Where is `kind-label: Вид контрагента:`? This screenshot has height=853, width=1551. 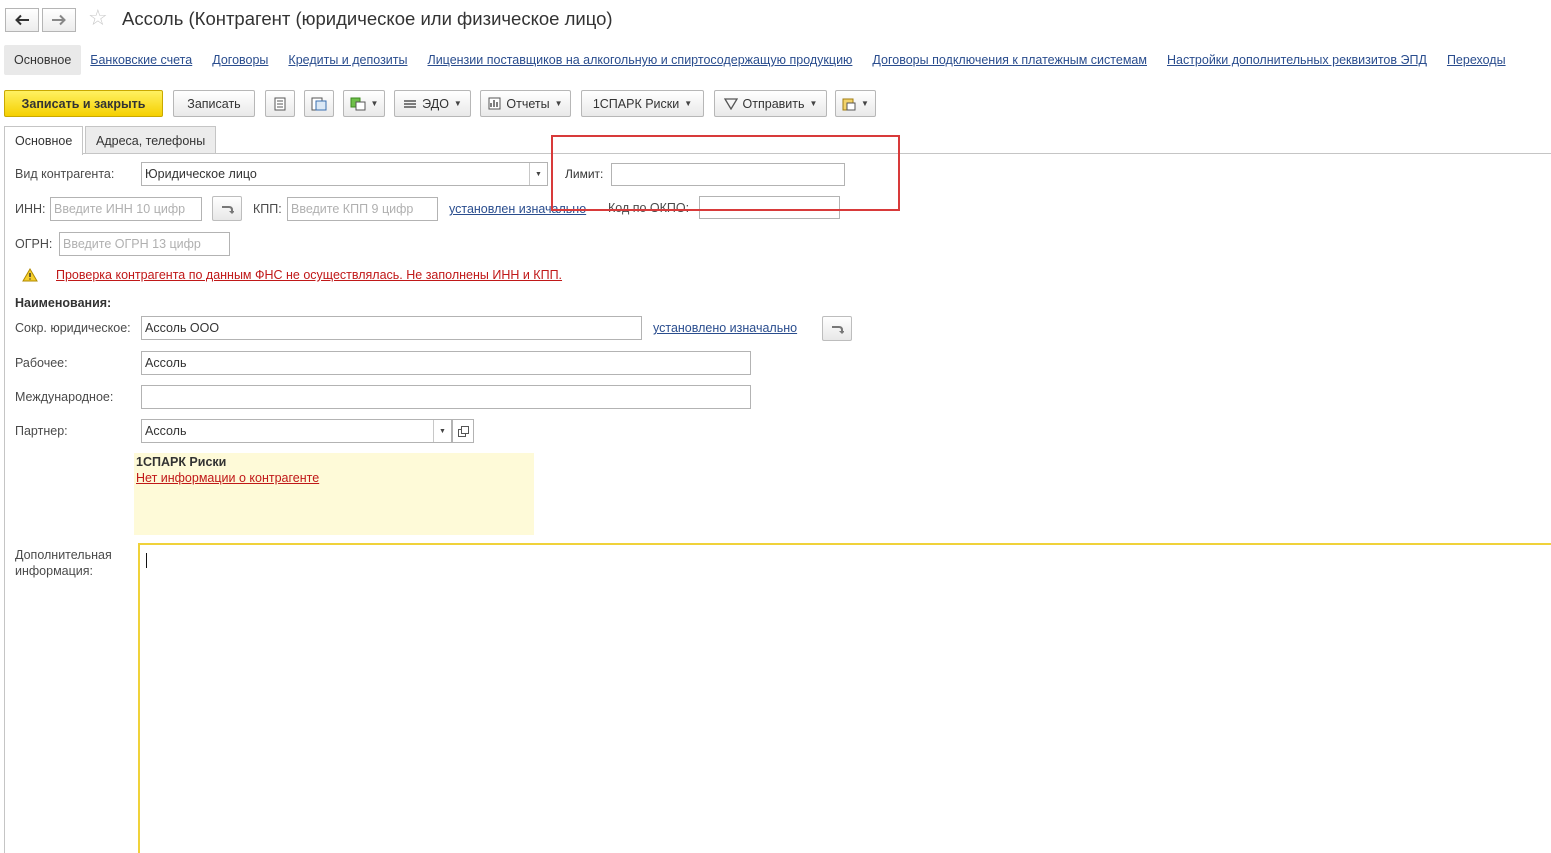 kind-label: Вид контрагента: is located at coordinates (65, 174).